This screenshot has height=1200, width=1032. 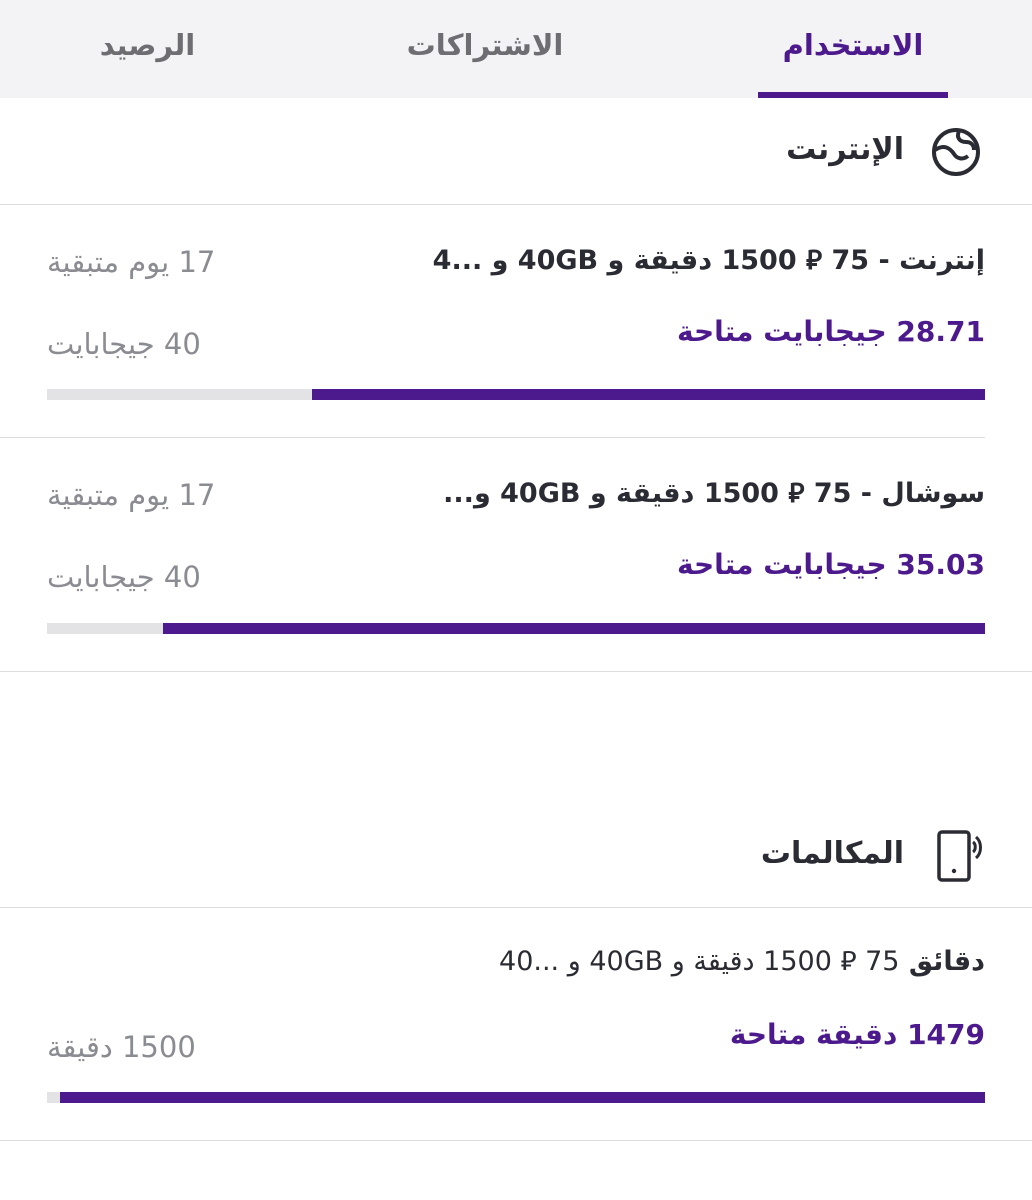 What do you see at coordinates (831, 564) in the screenshot?
I see `data-available: 35.03 جيجابايت متاحة` at bounding box center [831, 564].